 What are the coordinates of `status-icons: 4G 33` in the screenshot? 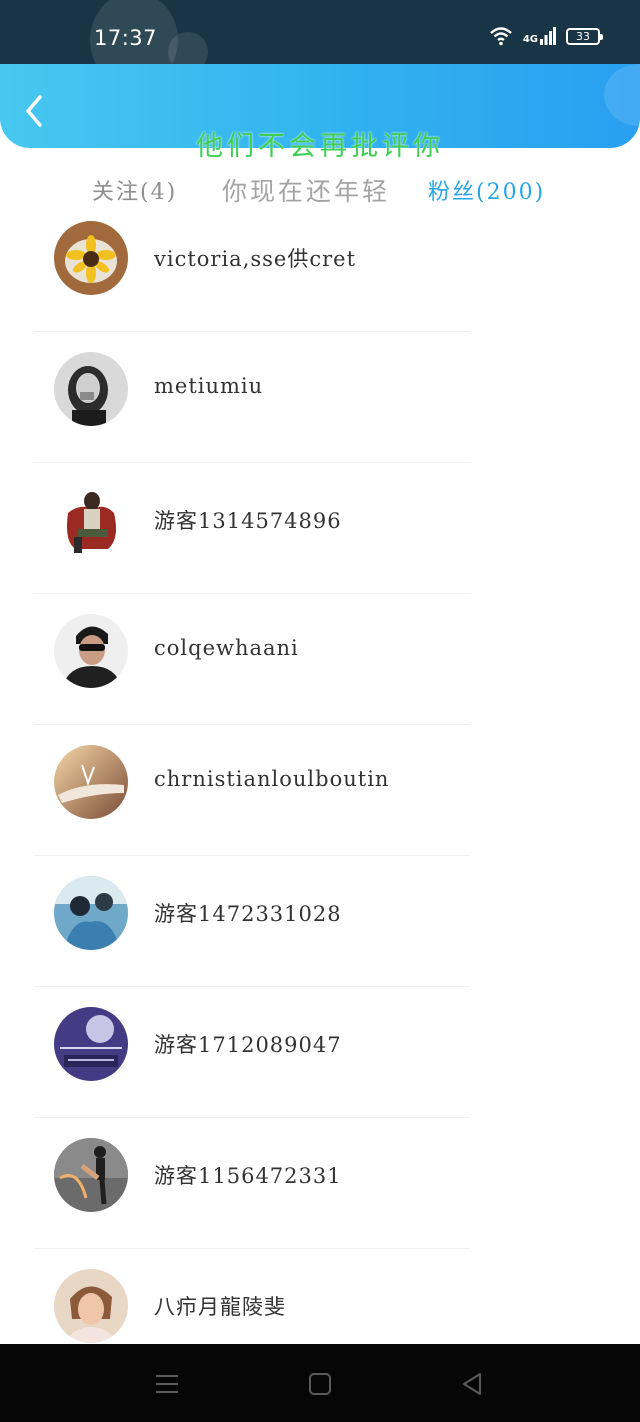 It's located at (546, 36).